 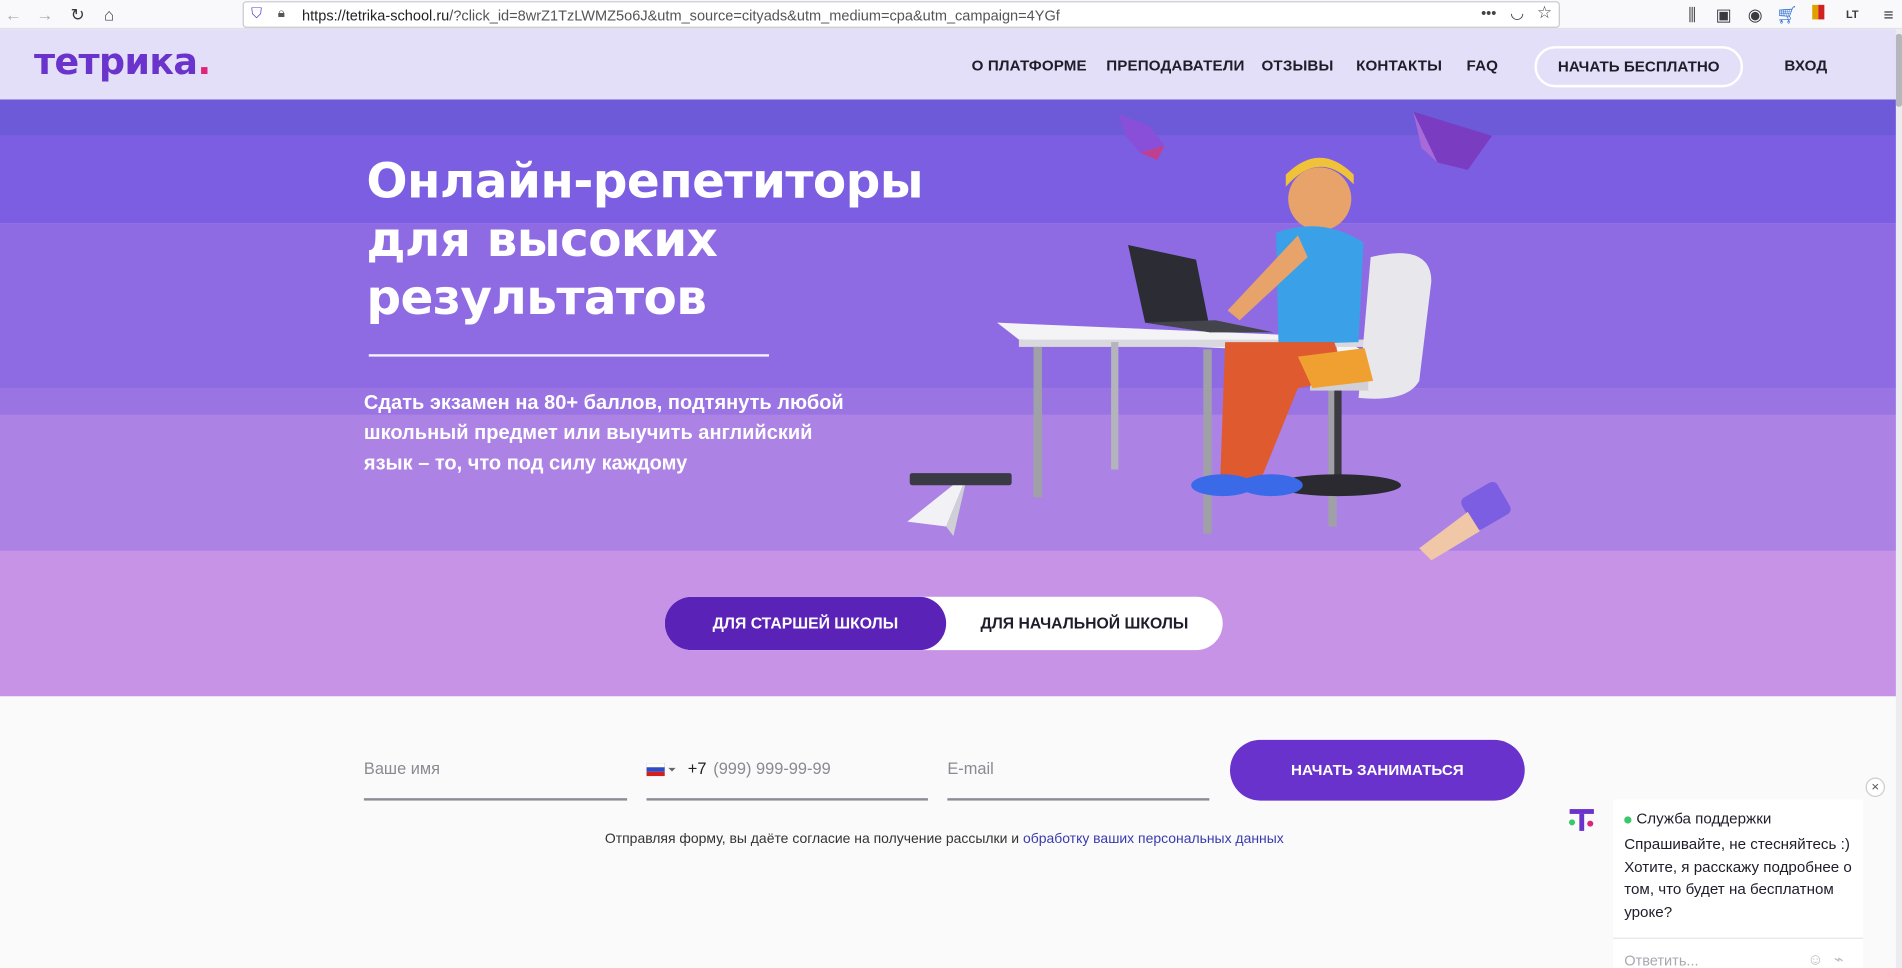 What do you see at coordinates (1805, 65) in the screenshot?
I see `login-link: ВХОД` at bounding box center [1805, 65].